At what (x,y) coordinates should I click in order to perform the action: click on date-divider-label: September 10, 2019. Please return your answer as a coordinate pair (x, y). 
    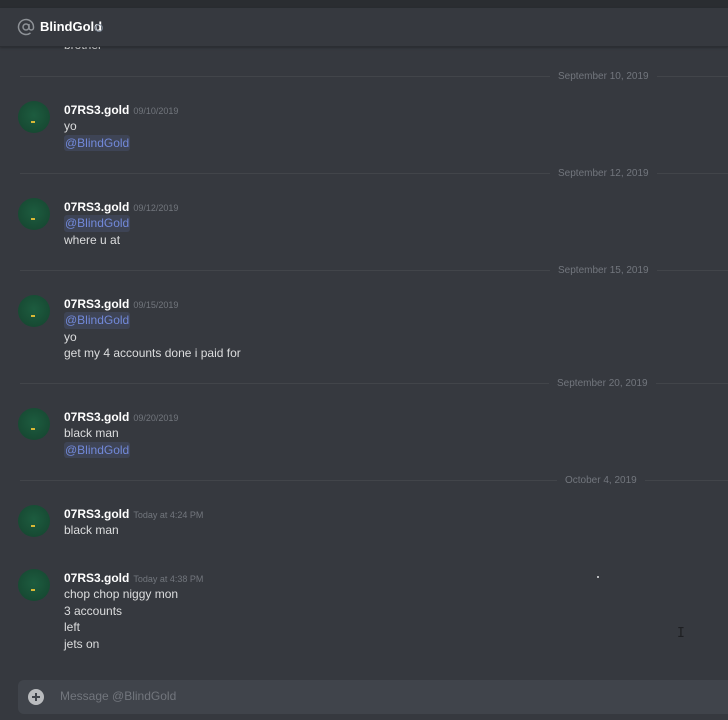
    Looking at the image, I should click on (603, 77).